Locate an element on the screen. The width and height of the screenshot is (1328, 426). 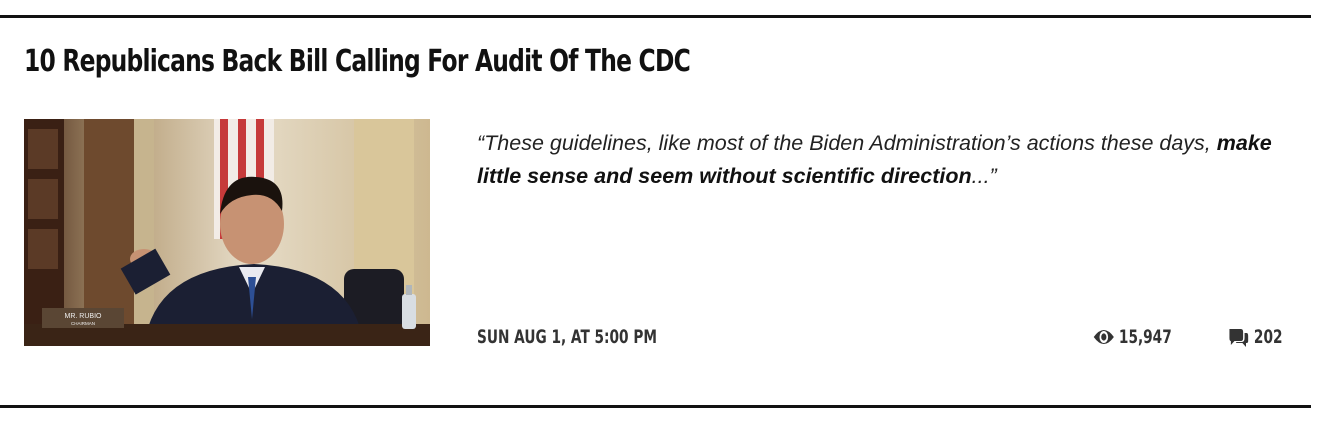
view-count: 15,947 is located at coordinates (1132, 337).